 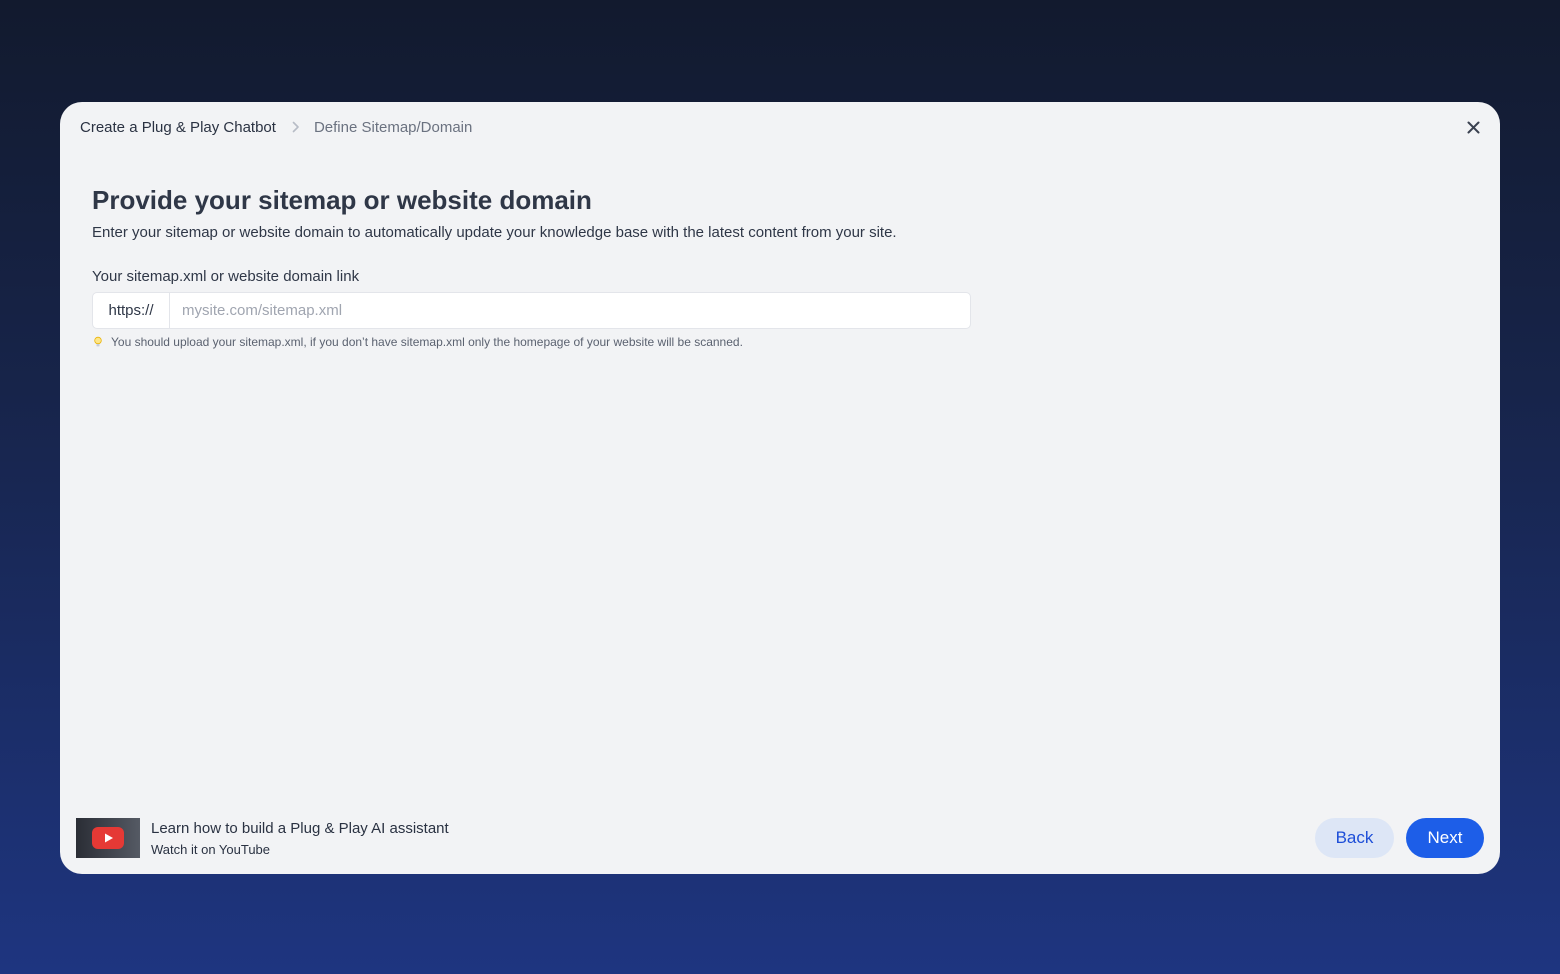 I want to click on next-button: Next, so click(x=1445, y=838).